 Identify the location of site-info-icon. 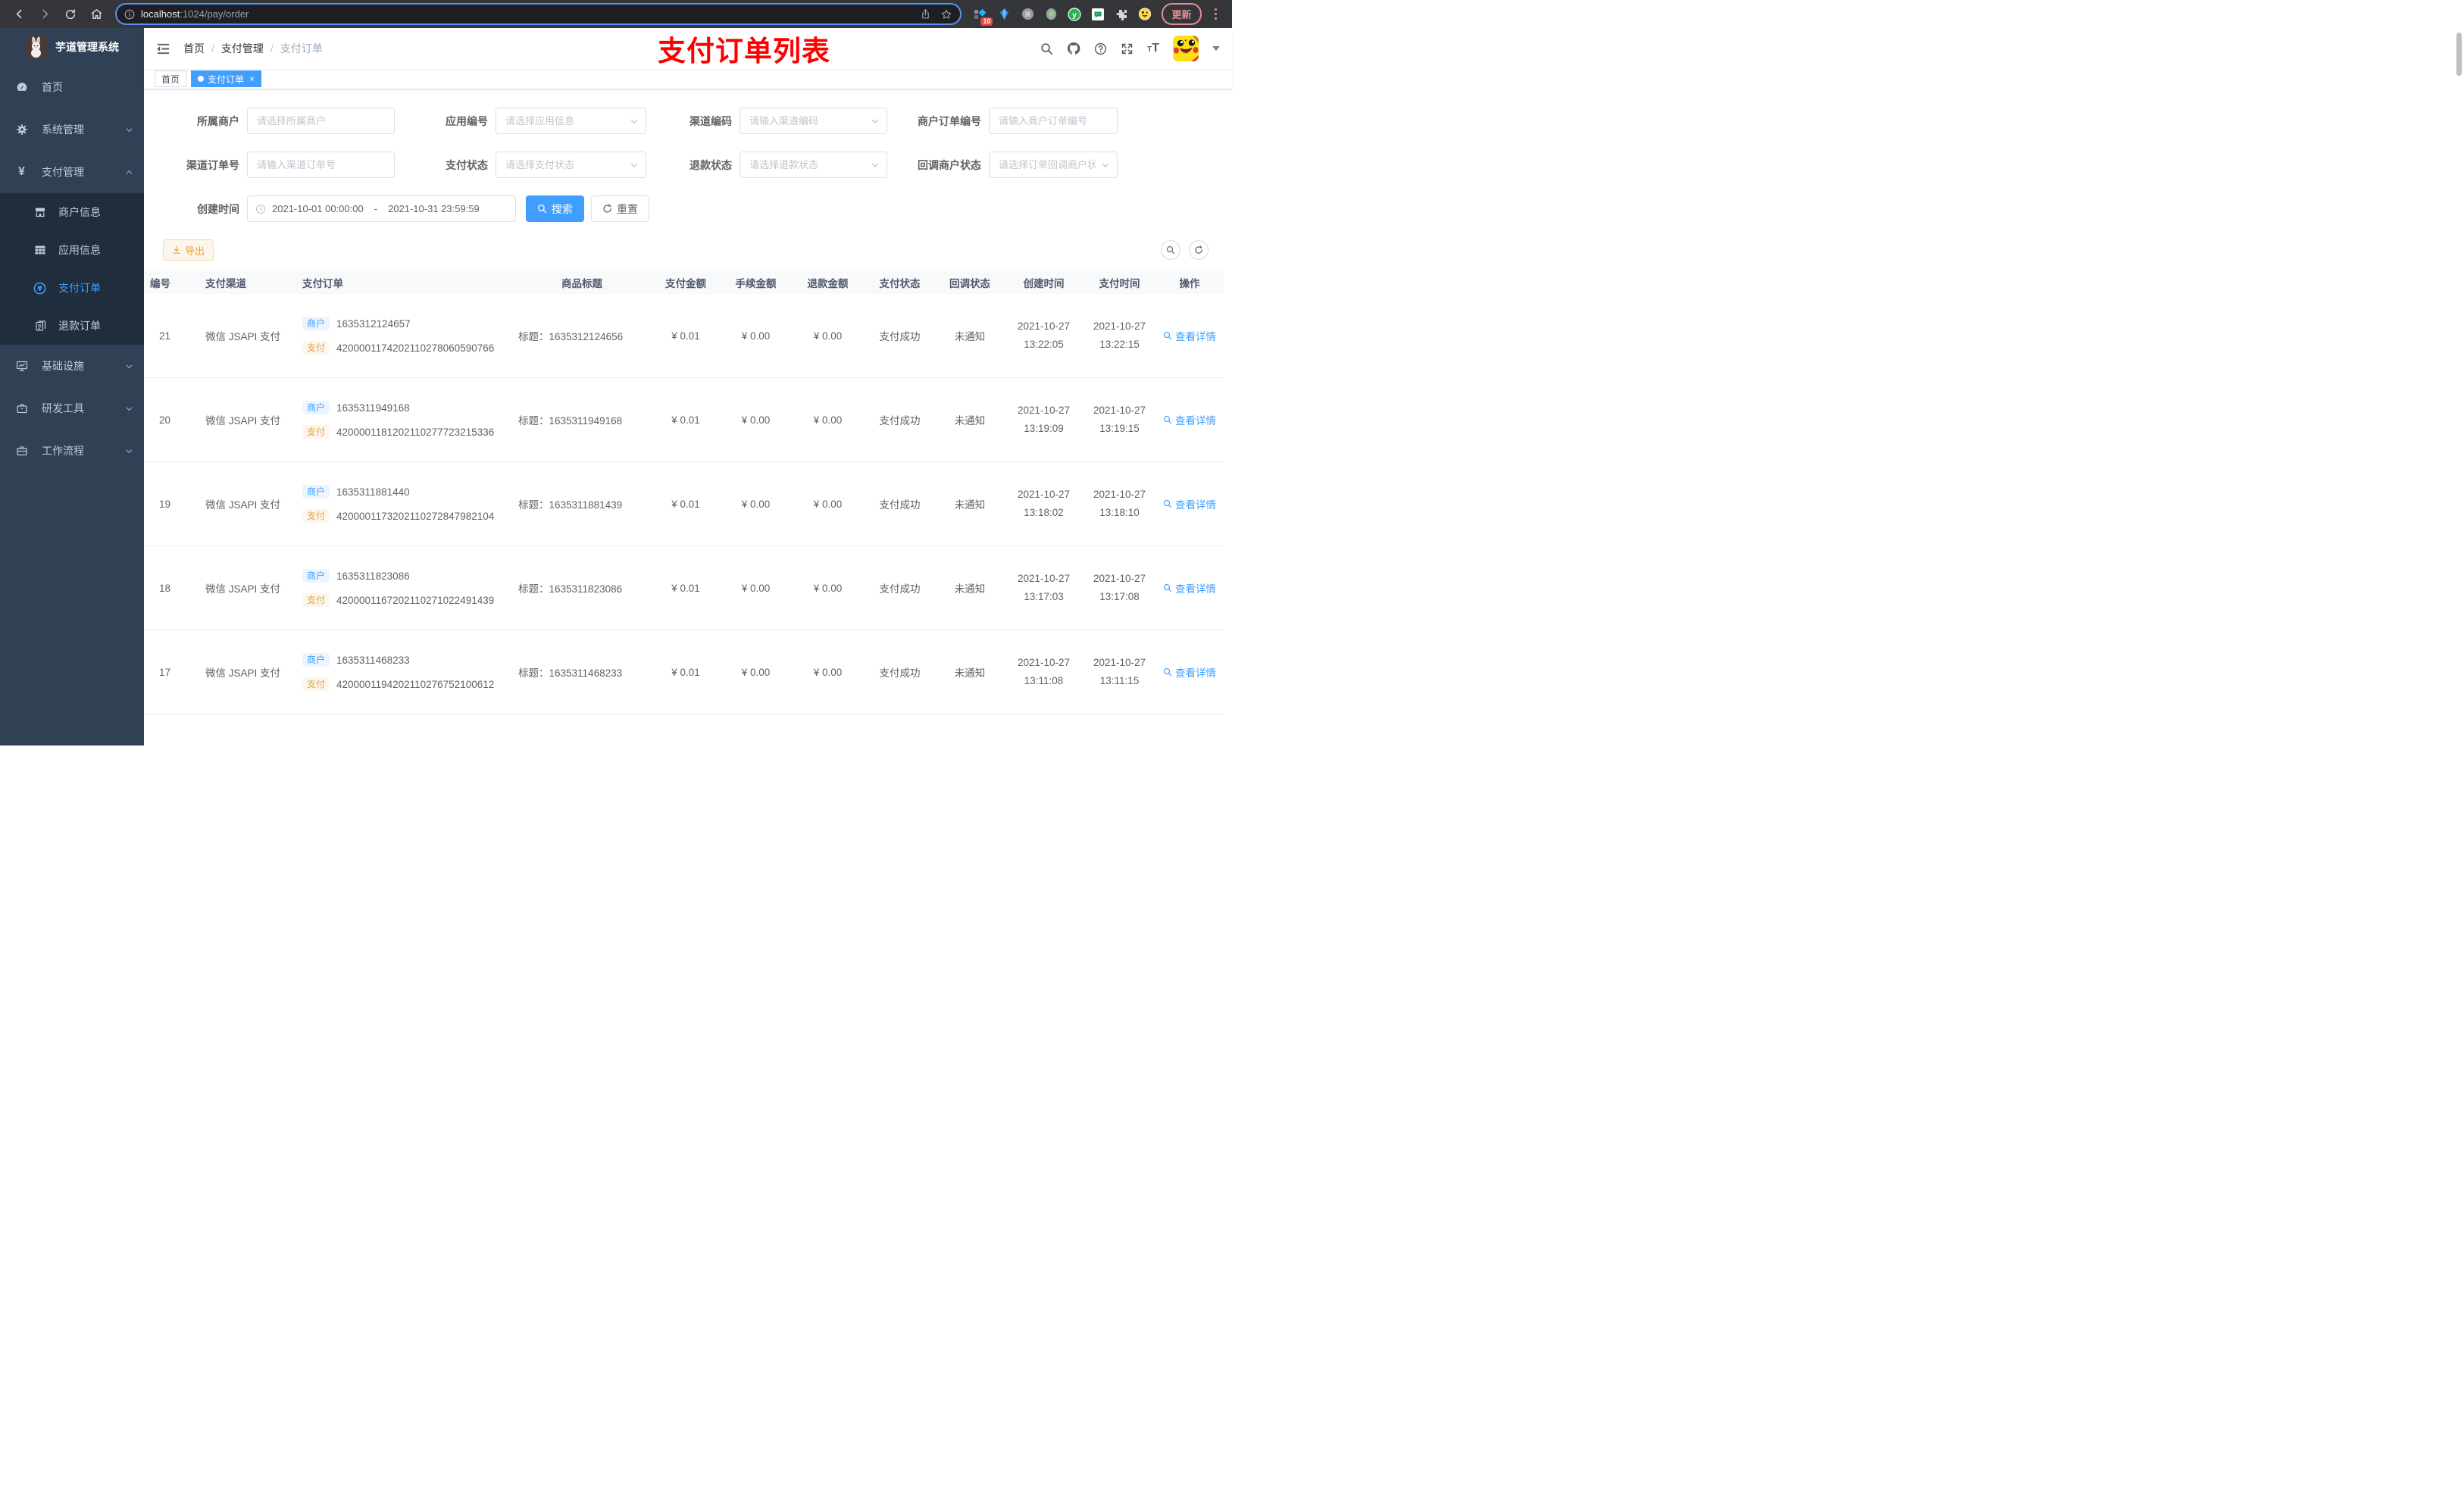
(129, 14).